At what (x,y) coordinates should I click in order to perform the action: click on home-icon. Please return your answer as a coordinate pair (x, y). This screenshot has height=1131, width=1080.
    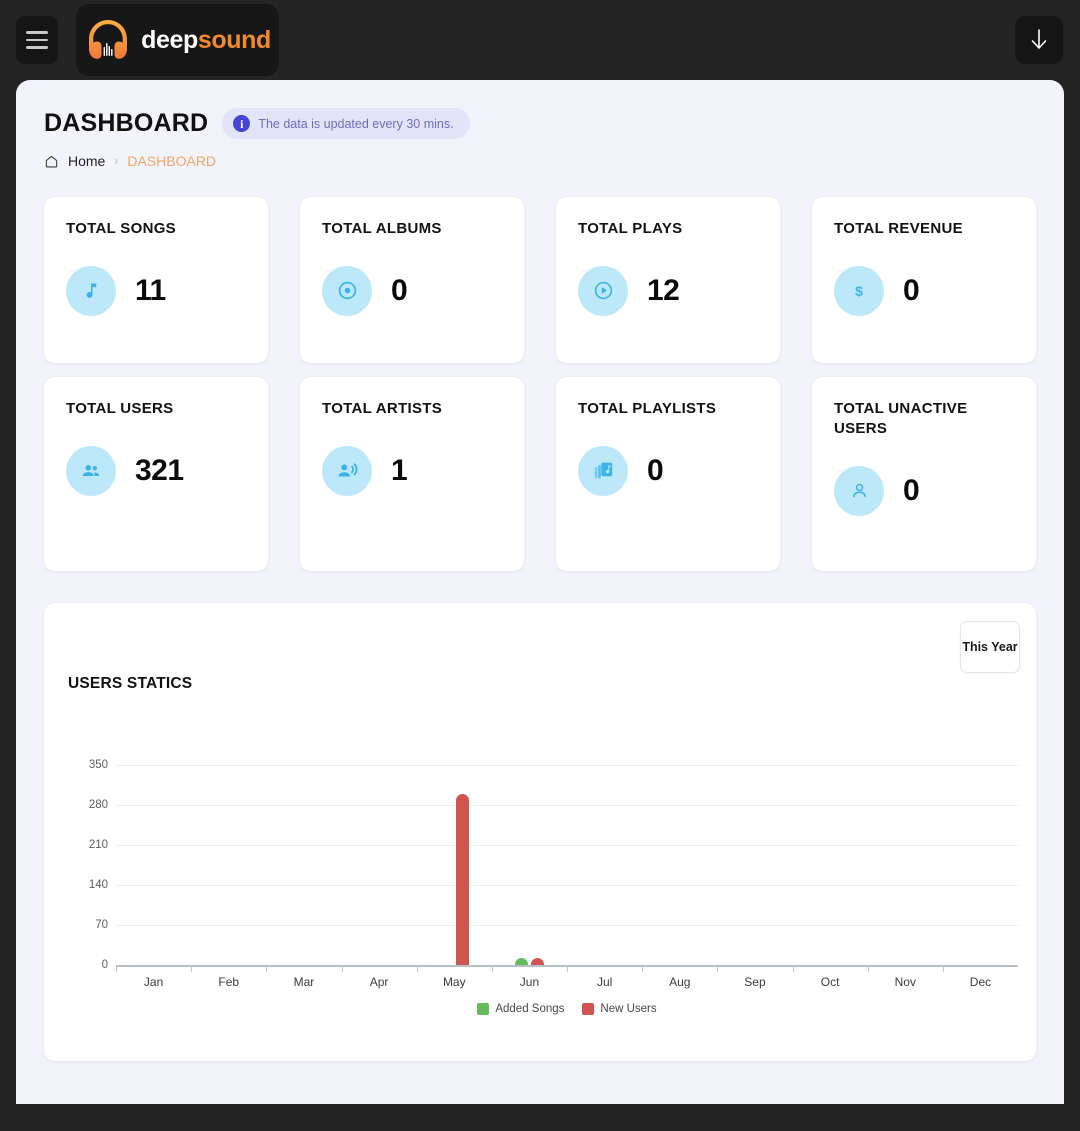
    Looking at the image, I should click on (51, 161).